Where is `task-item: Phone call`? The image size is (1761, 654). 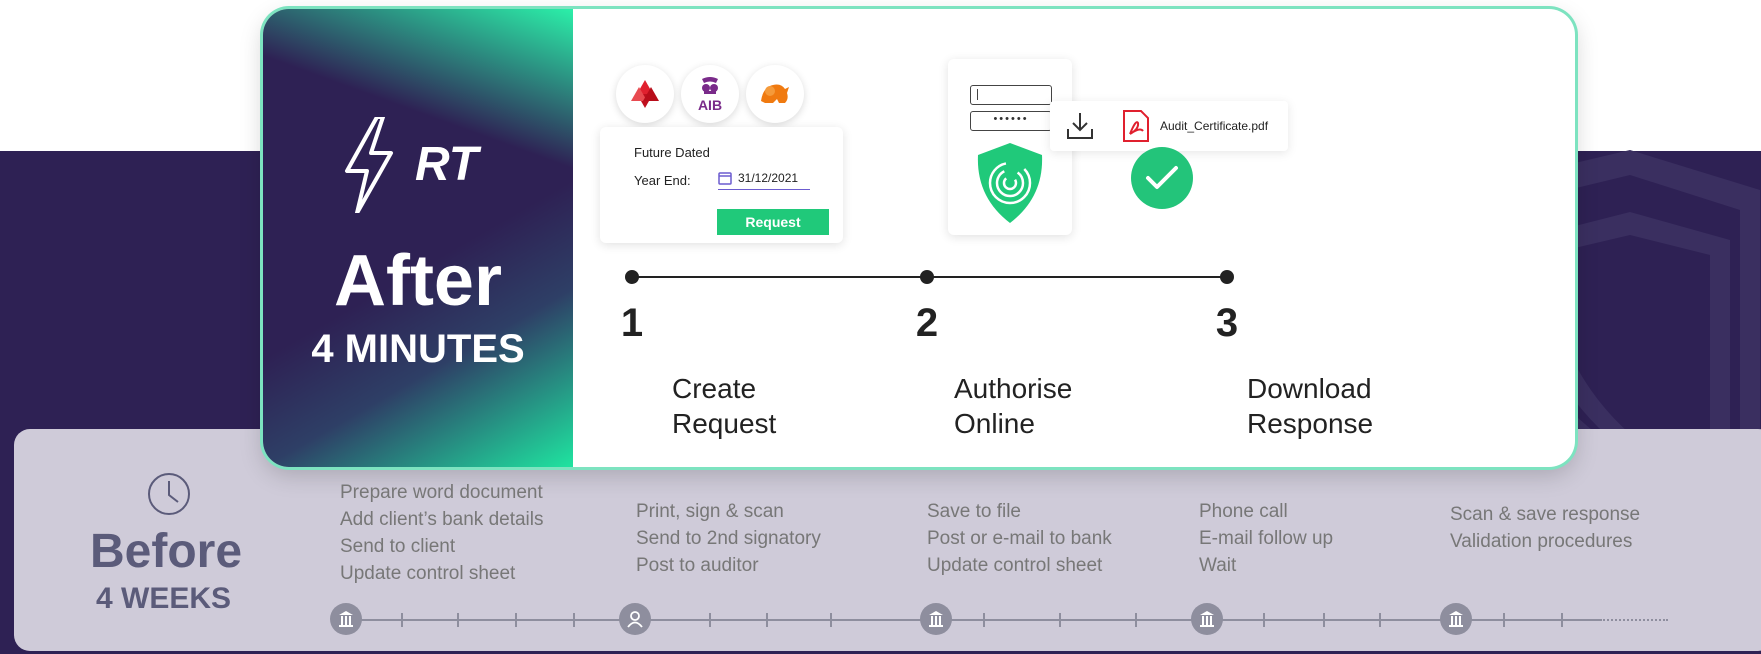
task-item: Phone call is located at coordinates (1243, 511).